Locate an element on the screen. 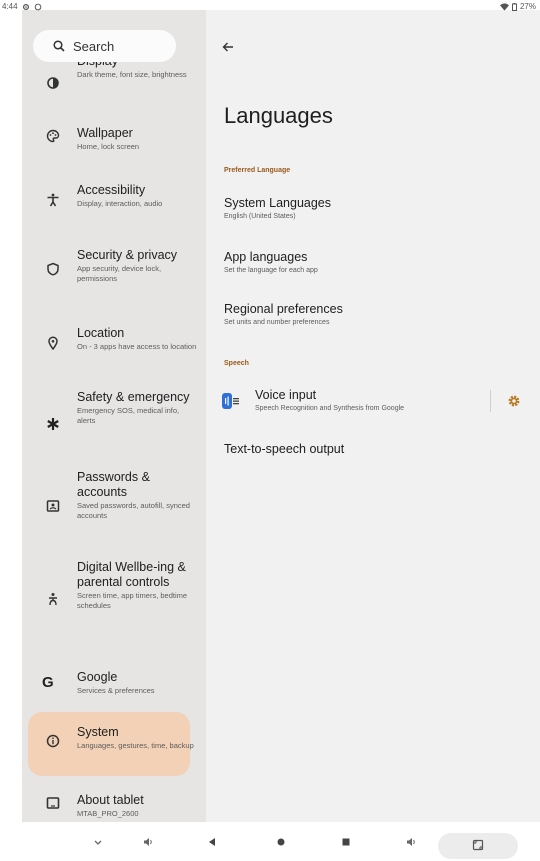 The height and width of the screenshot is (861, 540). sidebar-item-subtitle: MTAB_PRO_2600 is located at coordinates (108, 813).